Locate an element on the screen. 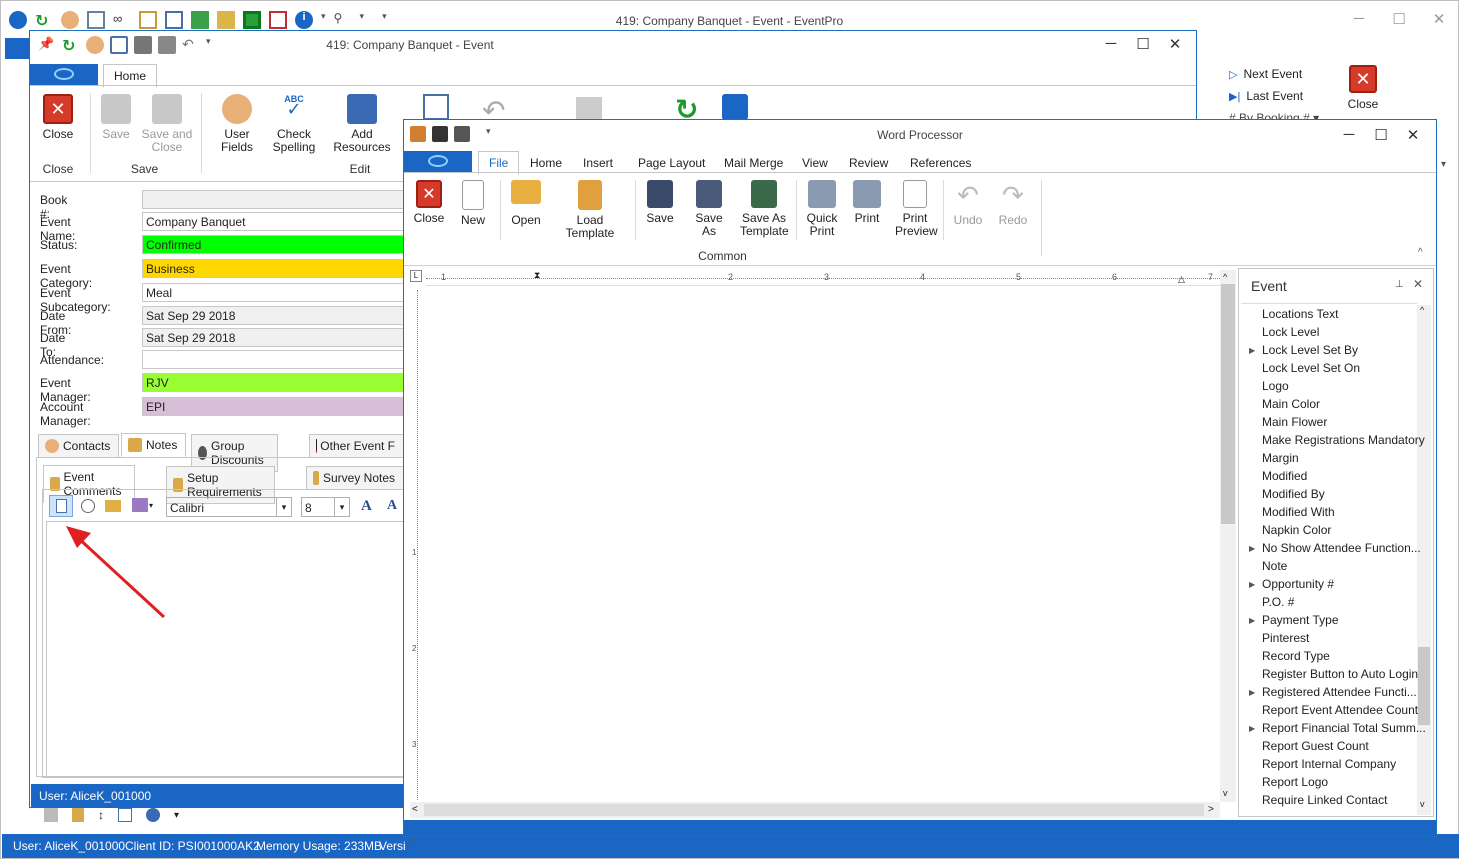 The width and height of the screenshot is (1459, 859). scroll-right-icon: > is located at coordinates (1211, 809).